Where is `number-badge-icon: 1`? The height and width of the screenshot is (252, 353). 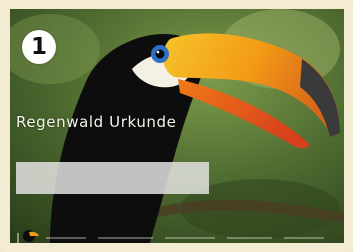 number-badge-icon: 1 is located at coordinates (39, 47).